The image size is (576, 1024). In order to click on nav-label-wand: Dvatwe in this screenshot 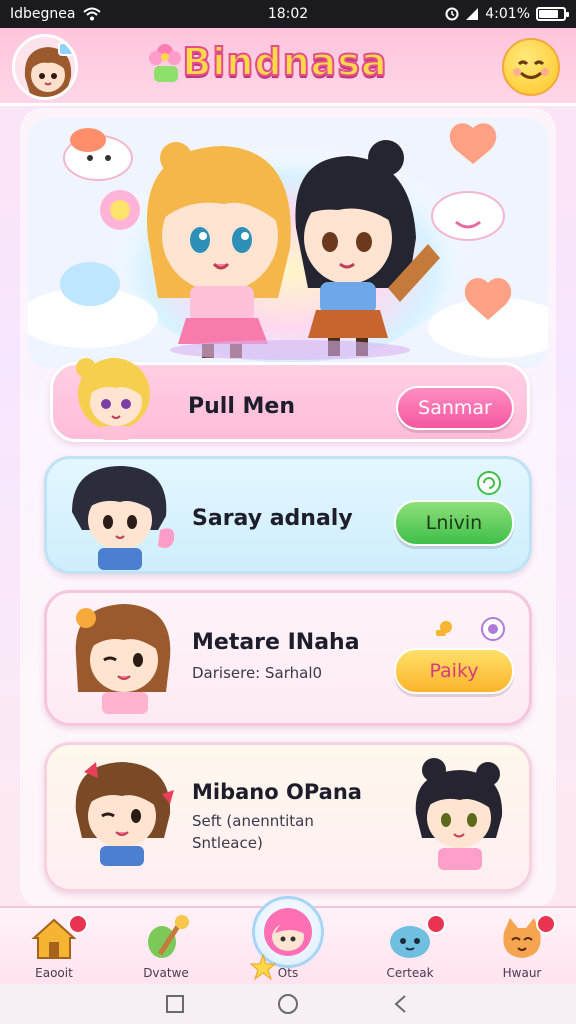, I will do `click(166, 973)`.